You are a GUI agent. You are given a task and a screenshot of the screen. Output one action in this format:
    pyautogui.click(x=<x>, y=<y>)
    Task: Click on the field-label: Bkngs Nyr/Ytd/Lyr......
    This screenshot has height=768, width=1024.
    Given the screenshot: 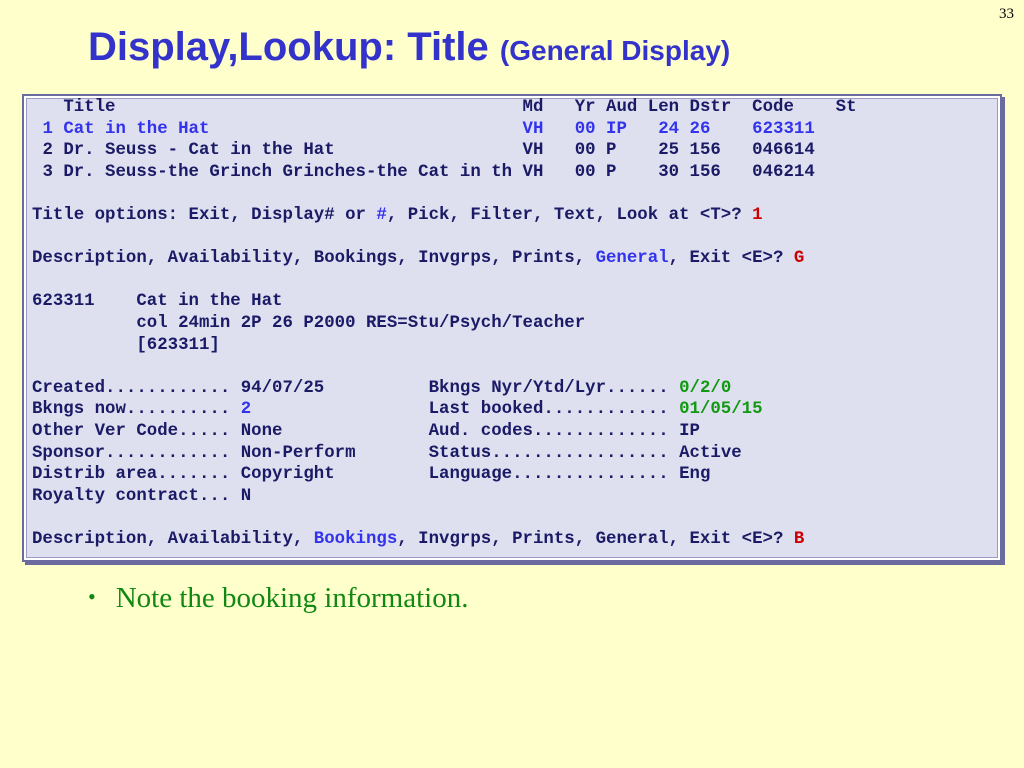 What is the action you would take?
    pyautogui.click(x=548, y=388)
    